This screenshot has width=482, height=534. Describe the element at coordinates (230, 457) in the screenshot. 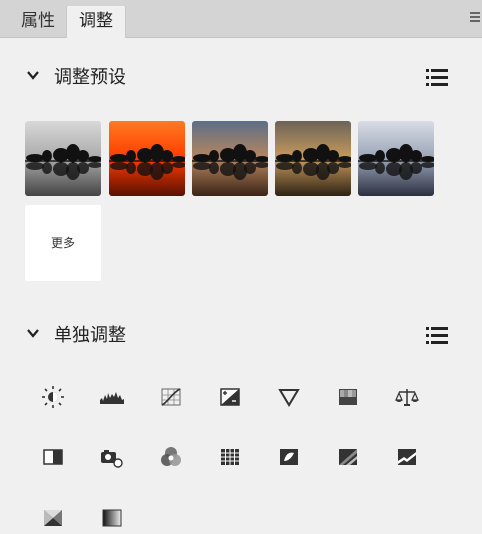

I see `color-lookup-icon` at that location.